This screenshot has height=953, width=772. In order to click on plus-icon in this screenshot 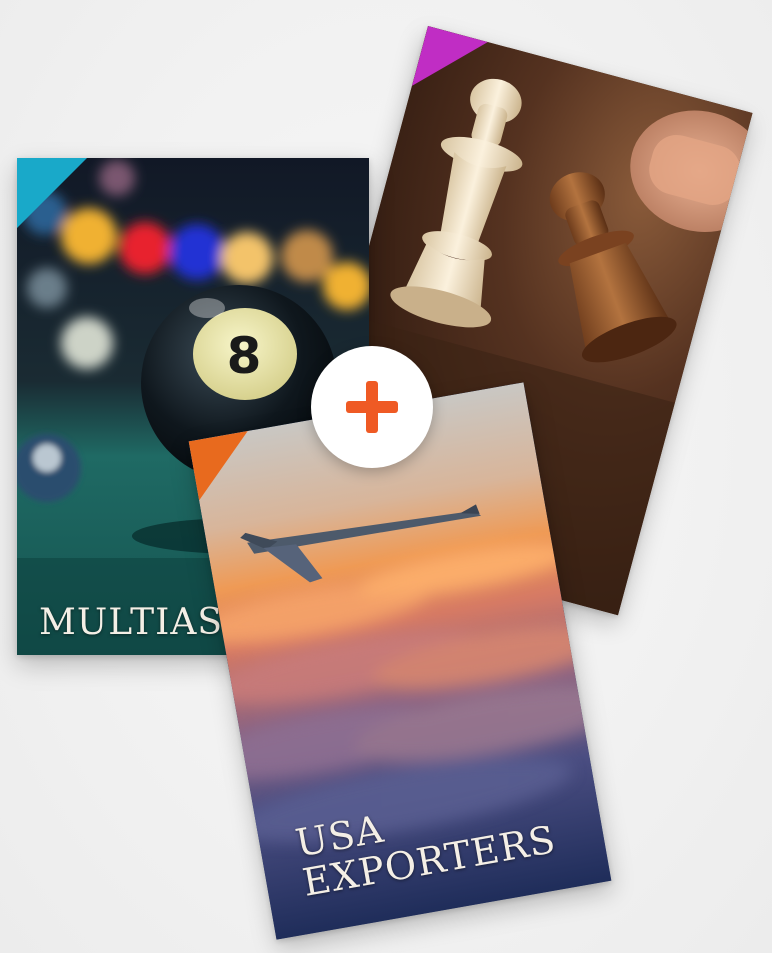, I will do `click(372, 407)`.